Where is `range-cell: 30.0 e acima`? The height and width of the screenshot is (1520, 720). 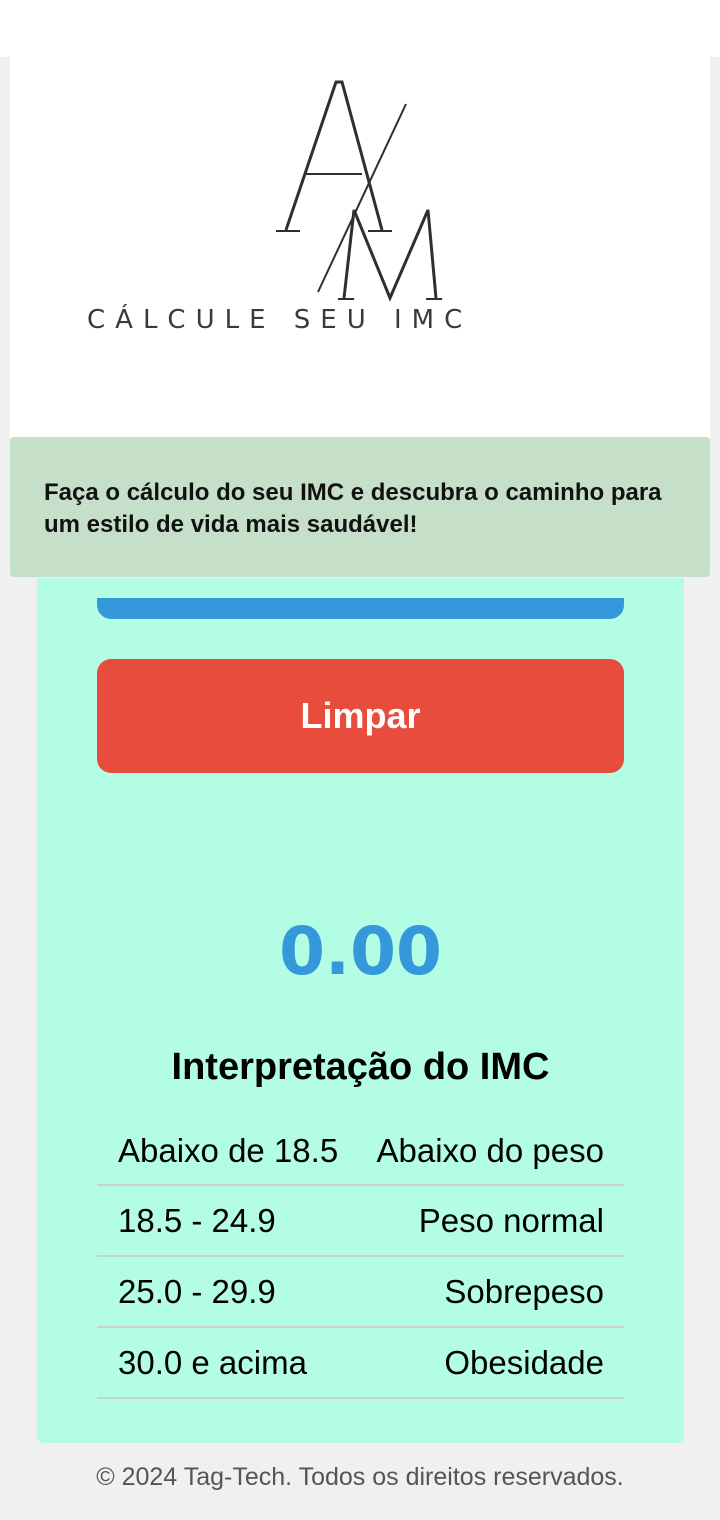 range-cell: 30.0 e acima is located at coordinates (212, 1362).